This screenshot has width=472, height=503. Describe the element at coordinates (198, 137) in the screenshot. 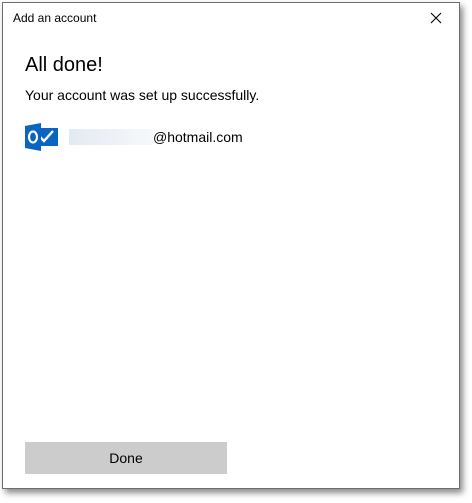

I see `account-email: @hotmail.com` at that location.